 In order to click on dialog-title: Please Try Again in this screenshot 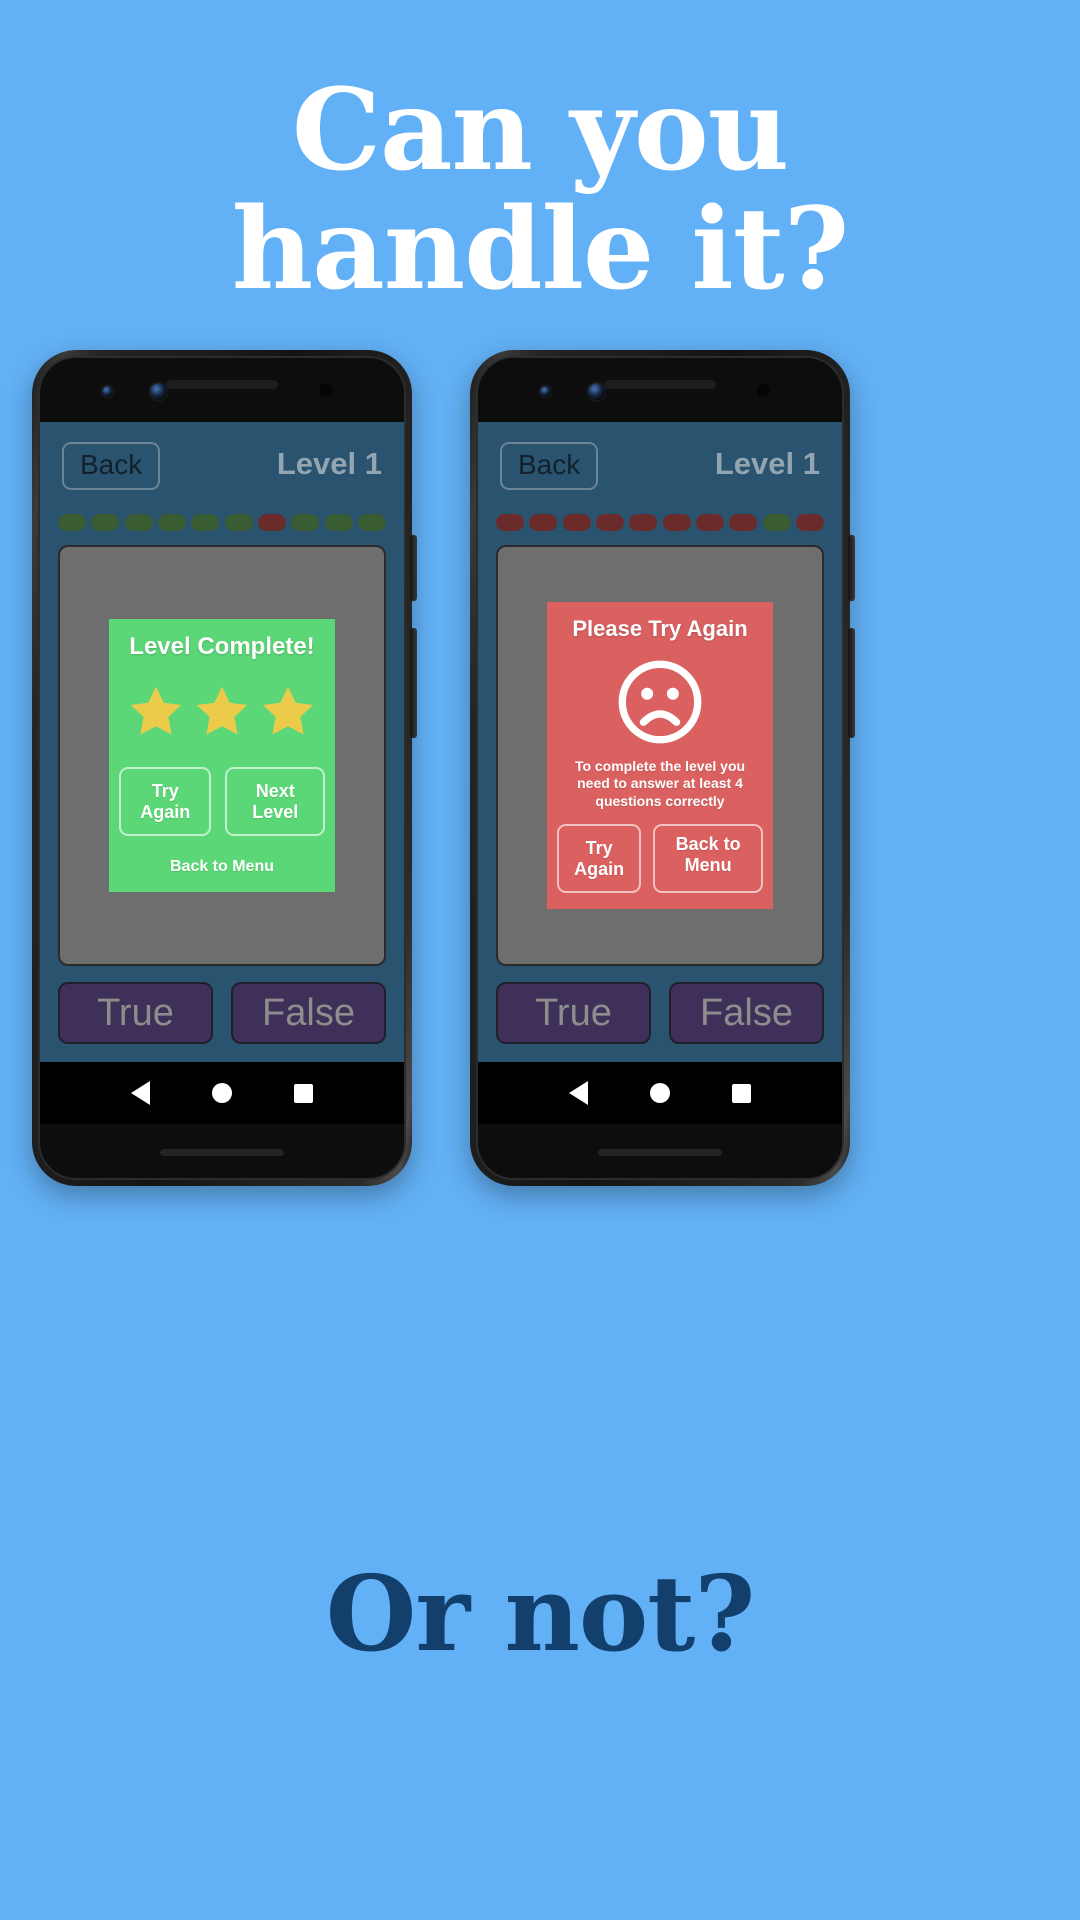, I will do `click(660, 628)`.